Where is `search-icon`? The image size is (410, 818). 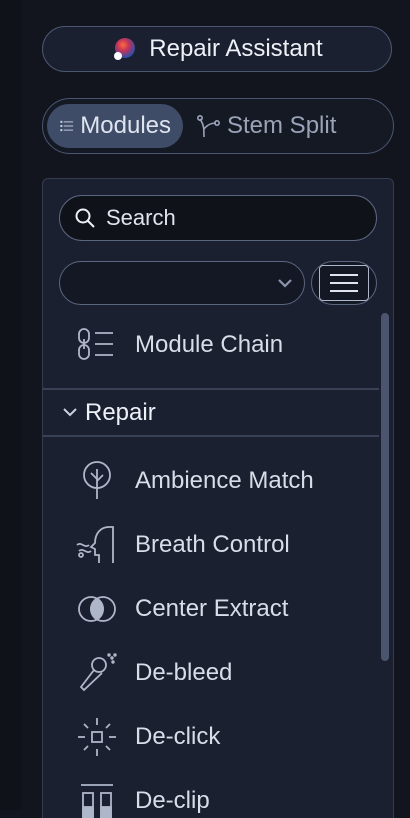
search-icon is located at coordinates (85, 218).